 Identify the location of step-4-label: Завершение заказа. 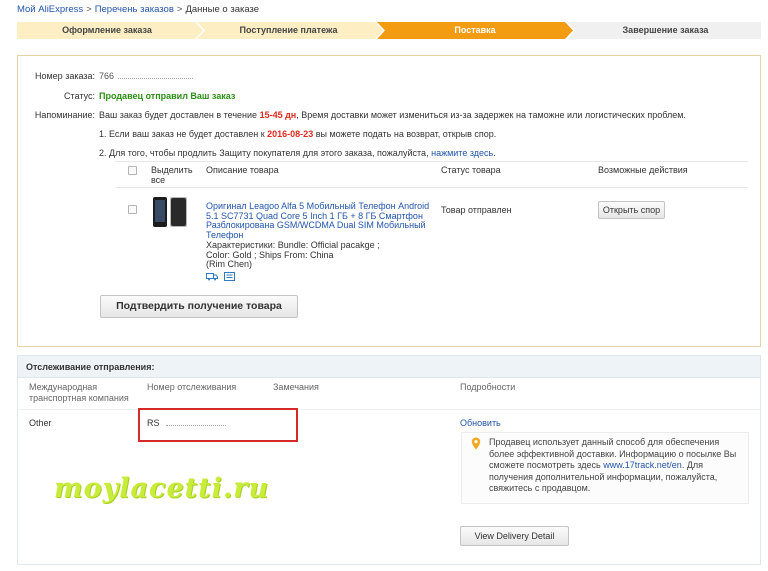
(665, 30).